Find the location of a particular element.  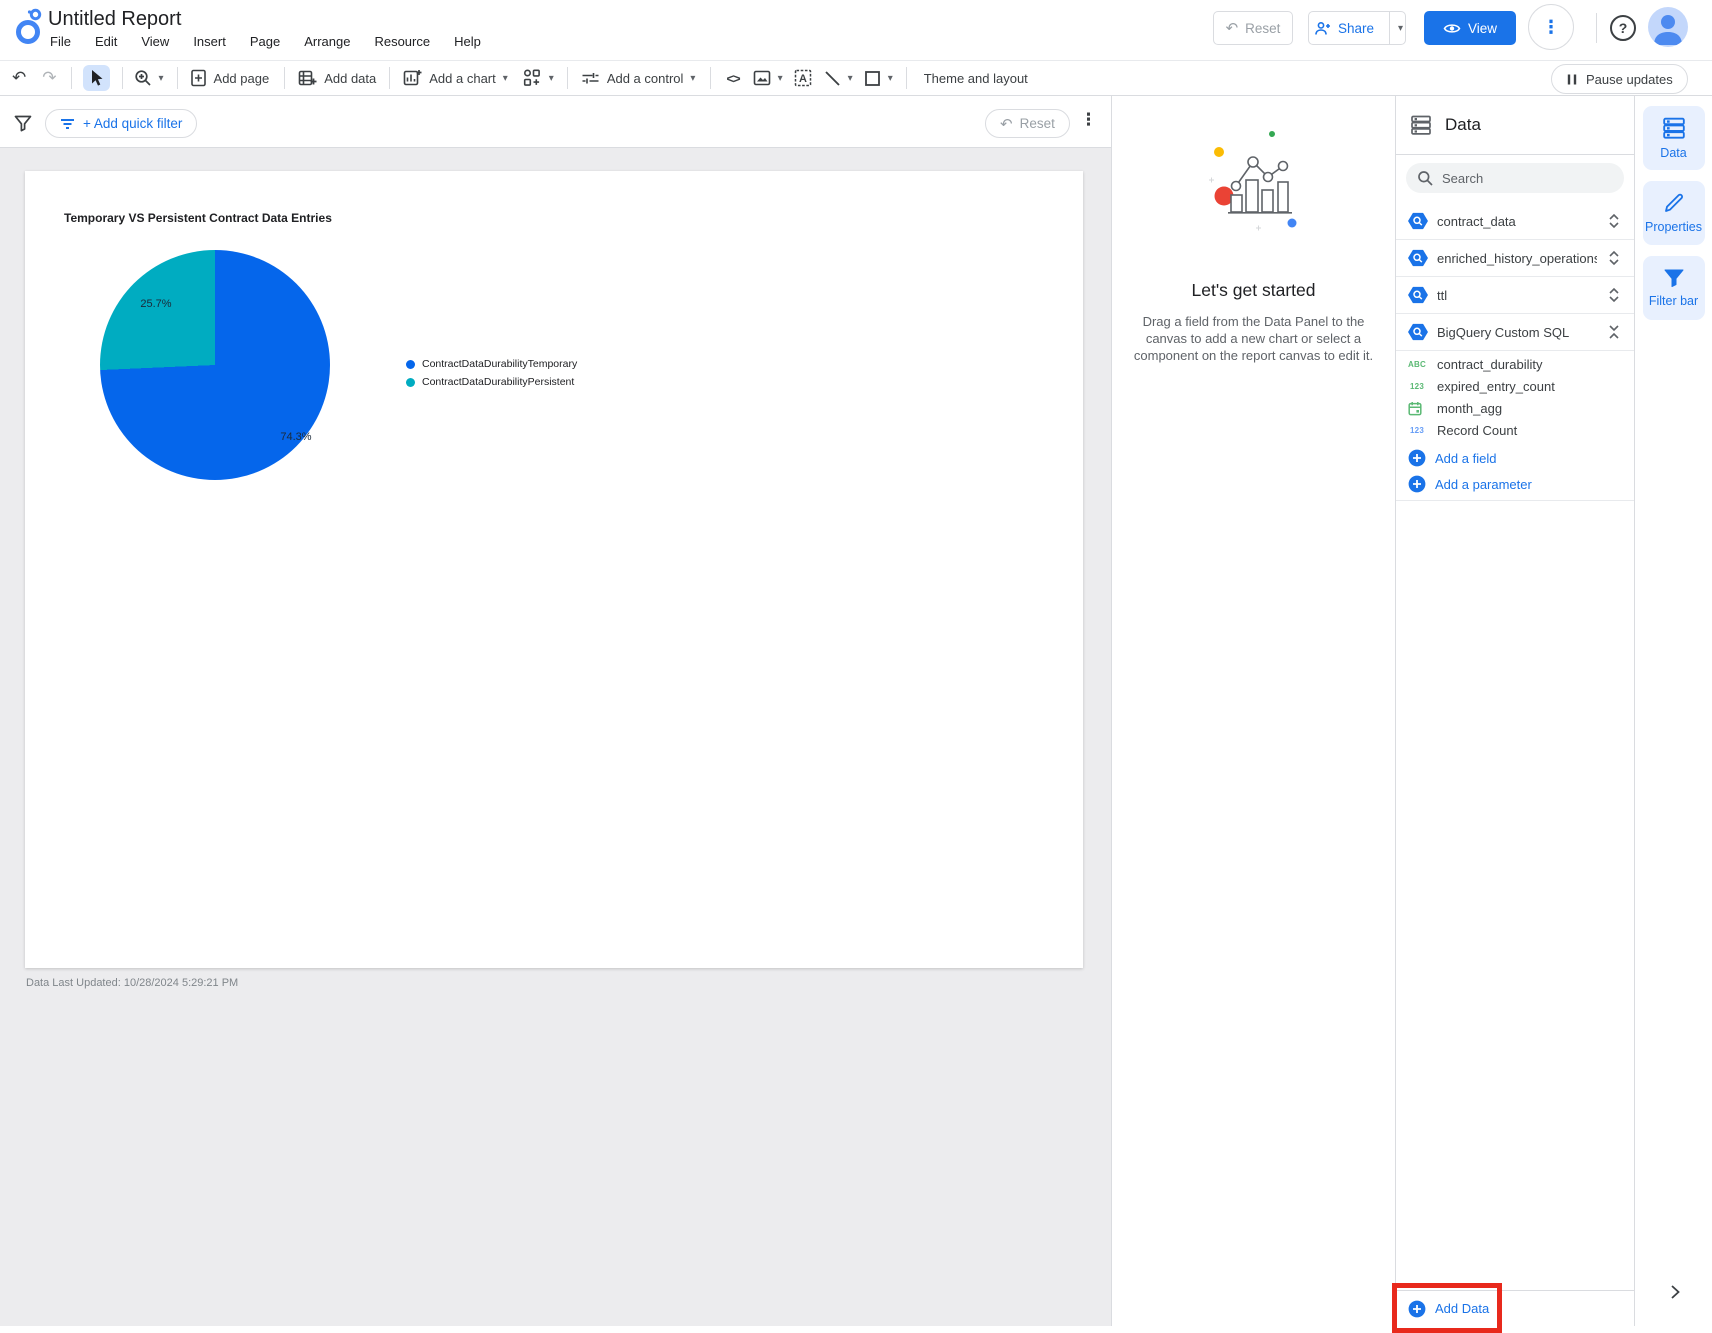

share-button: Share is located at coordinates (1342, 28).